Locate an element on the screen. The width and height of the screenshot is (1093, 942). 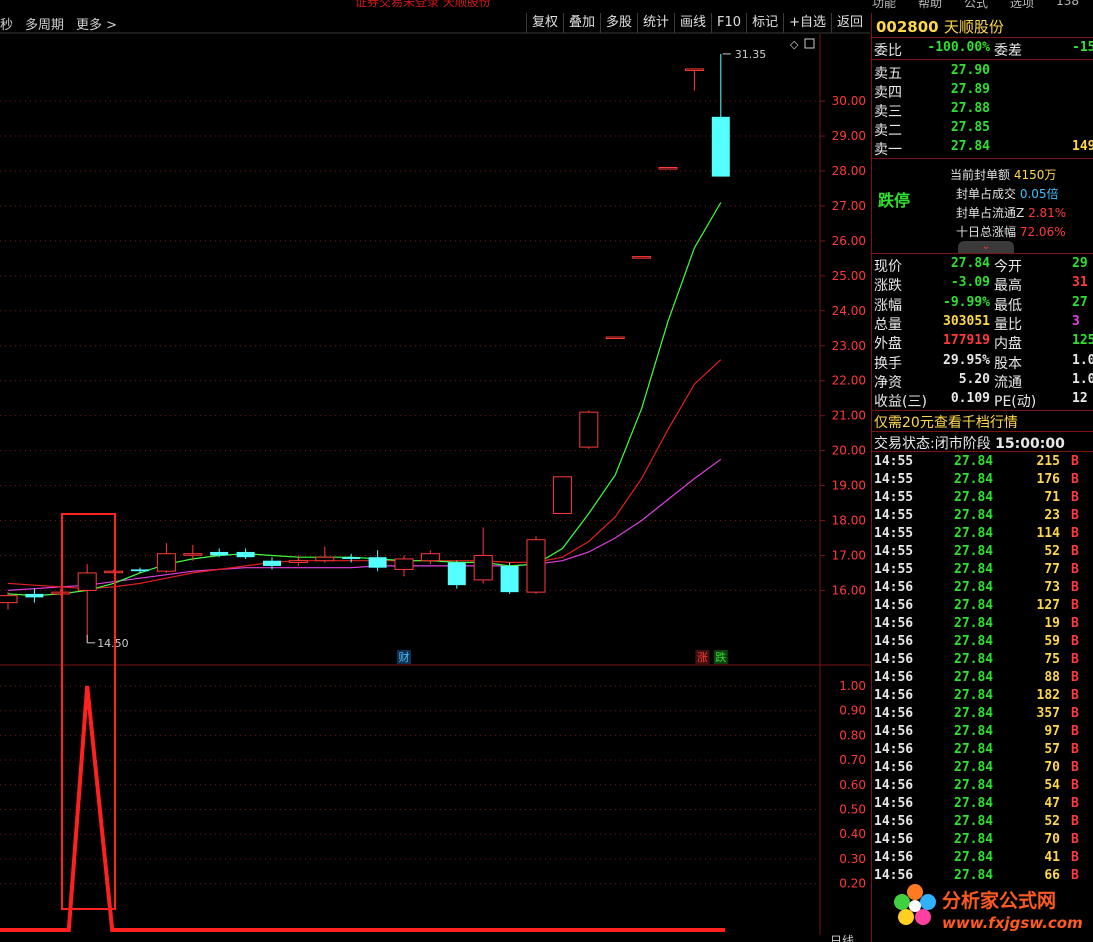
quote-label-2: 股本 is located at coordinates (1008, 363).